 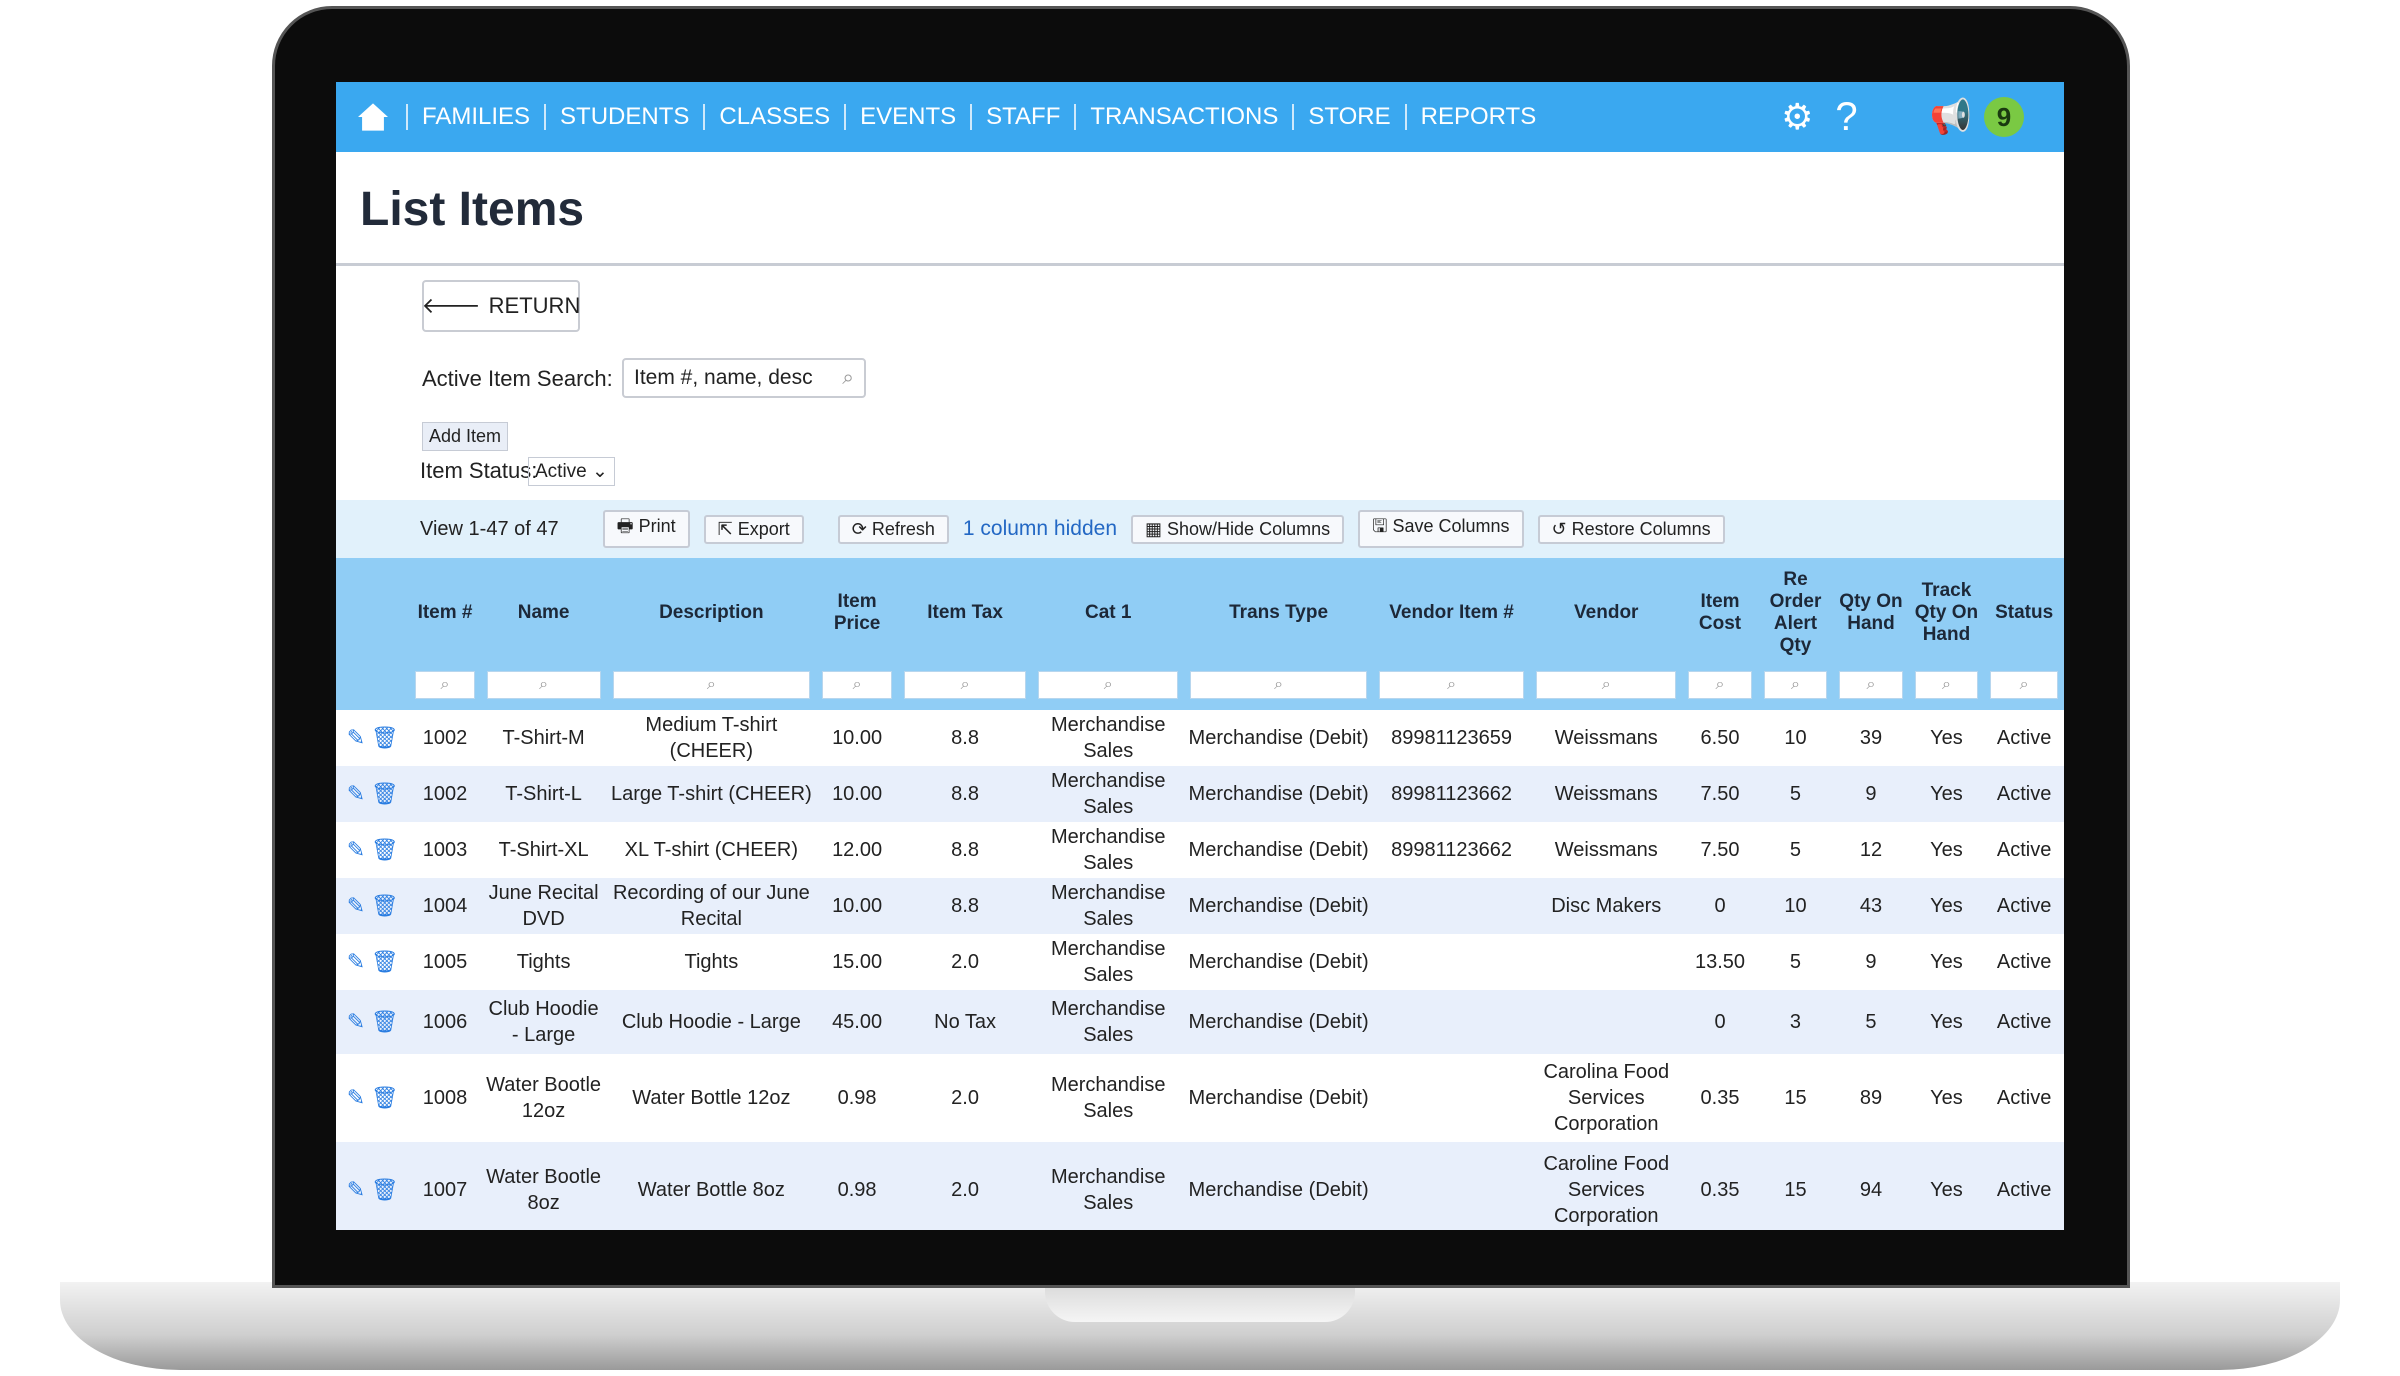 What do you see at coordinates (711, 794) in the screenshot?
I see `table-cell: Large T-shirt (CHEER)` at bounding box center [711, 794].